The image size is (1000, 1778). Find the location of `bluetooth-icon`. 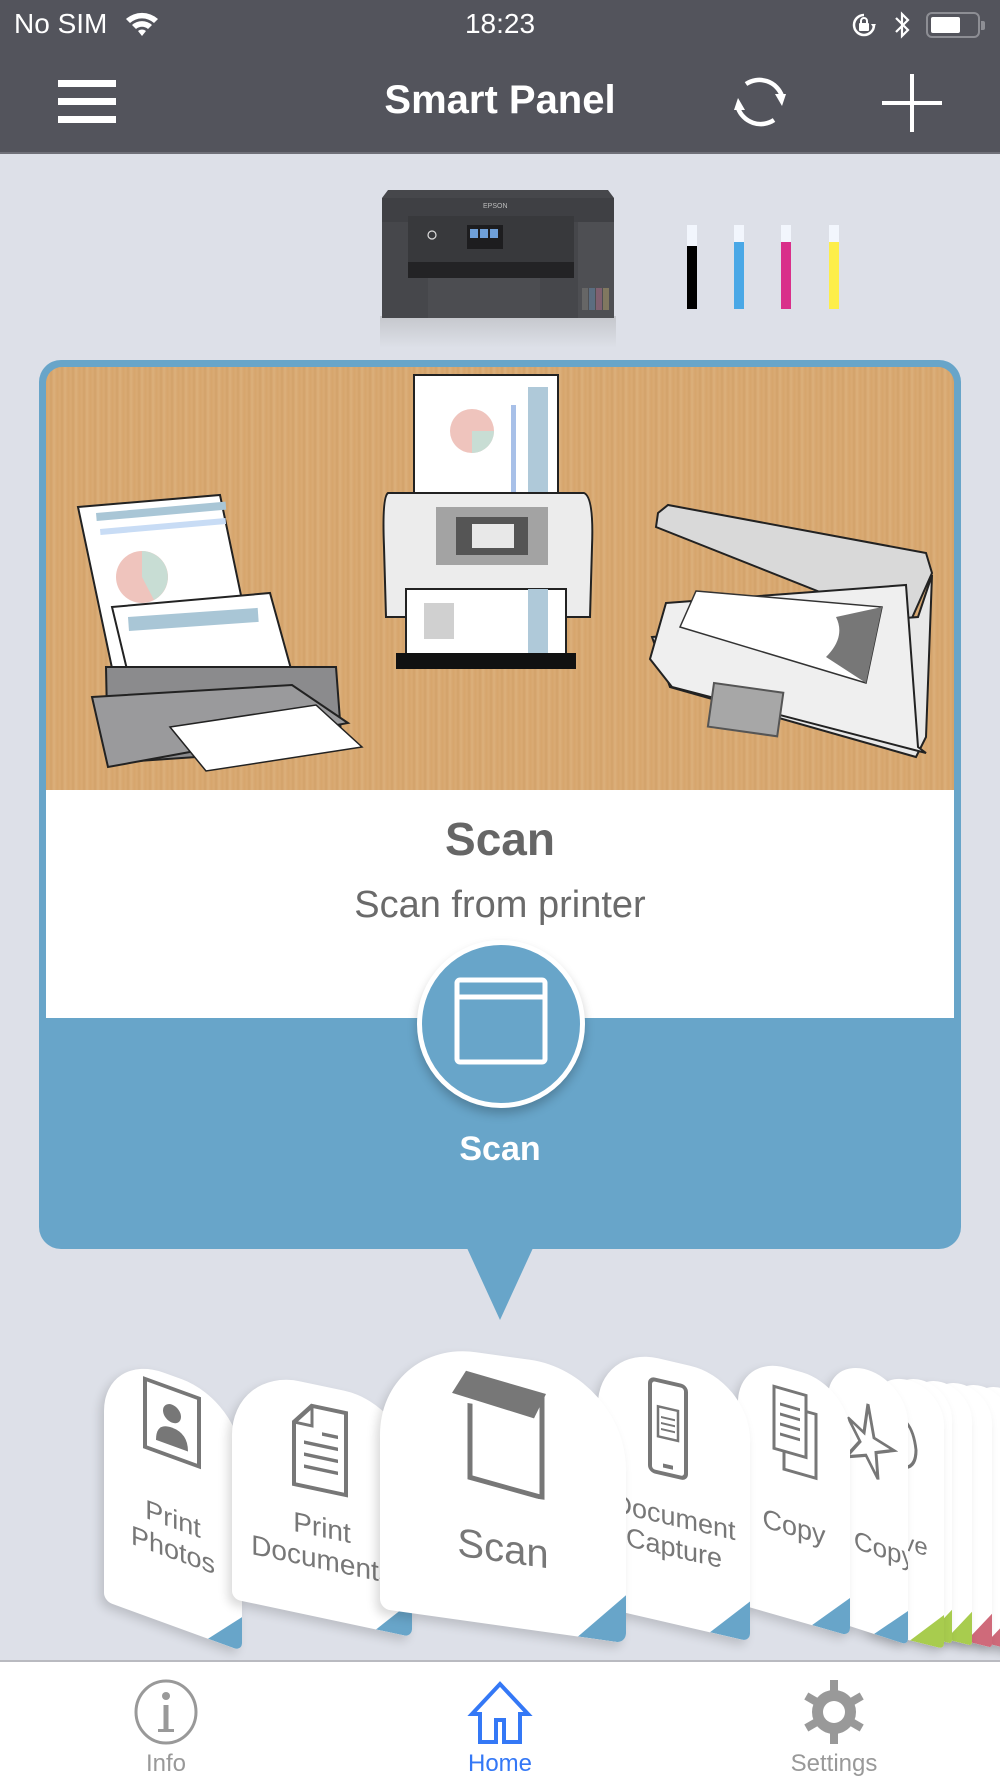

bluetooth-icon is located at coordinates (902, 25).